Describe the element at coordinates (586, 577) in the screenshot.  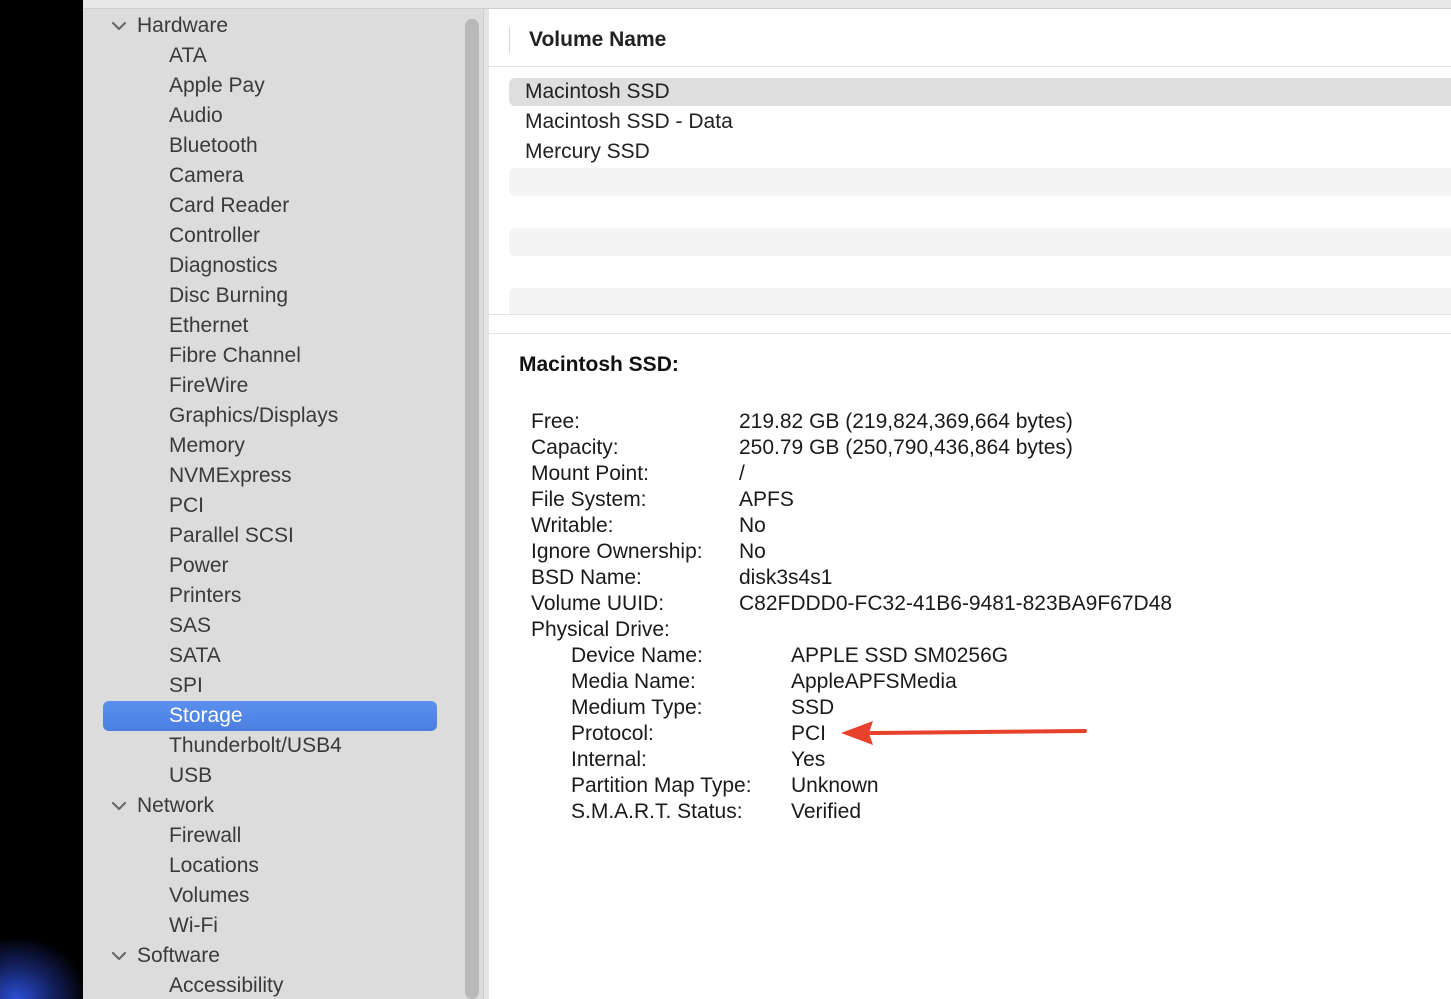
I see `field-label-bsd-name: BSD Name:` at that location.